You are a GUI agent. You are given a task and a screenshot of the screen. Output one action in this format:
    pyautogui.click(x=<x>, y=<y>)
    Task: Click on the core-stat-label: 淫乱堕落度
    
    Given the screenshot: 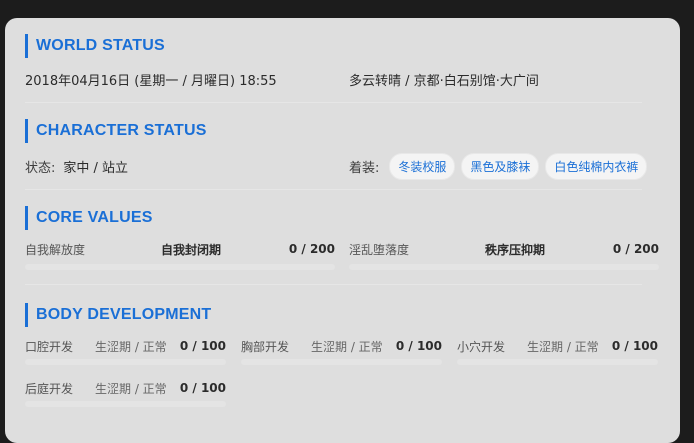 What is the action you would take?
    pyautogui.click(x=379, y=249)
    